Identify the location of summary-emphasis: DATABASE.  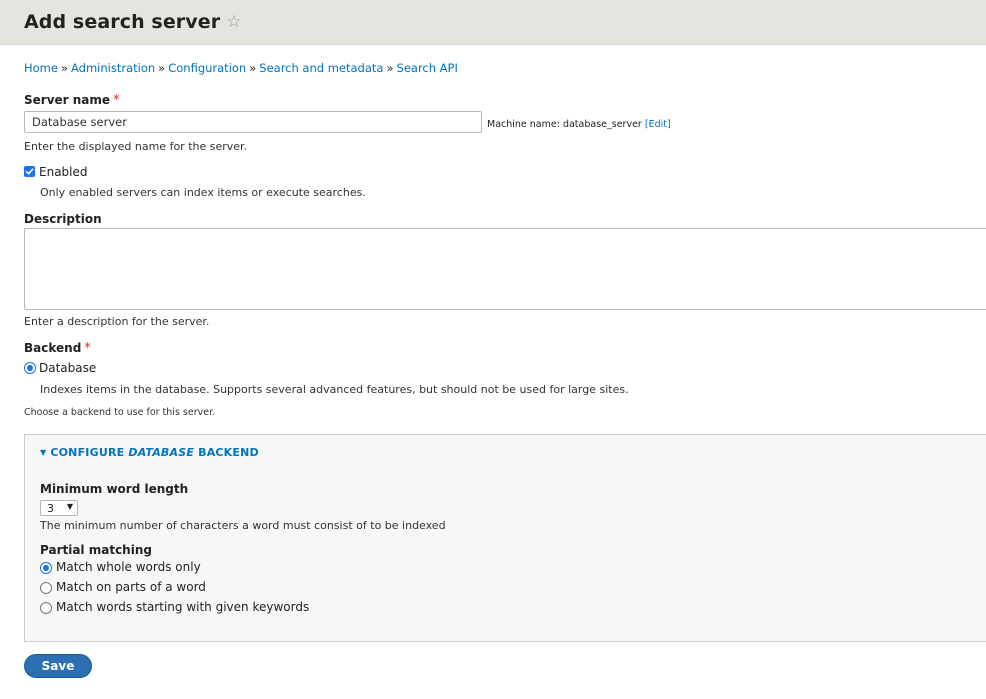
(161, 452).